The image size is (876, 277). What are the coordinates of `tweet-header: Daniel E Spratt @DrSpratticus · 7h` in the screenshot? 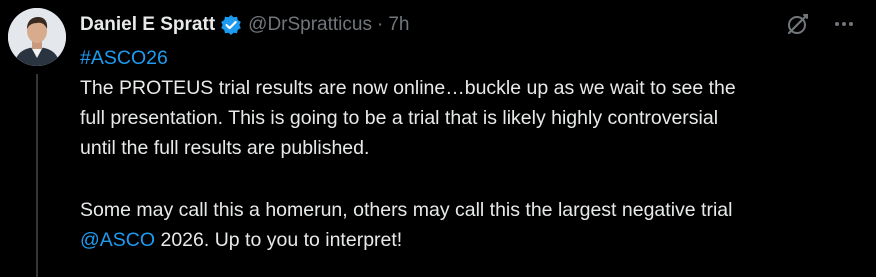 It's located at (244, 25).